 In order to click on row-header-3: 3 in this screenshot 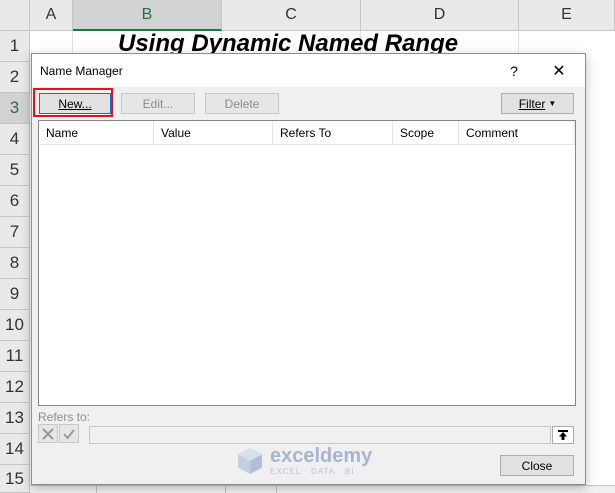, I will do `click(15, 108)`.